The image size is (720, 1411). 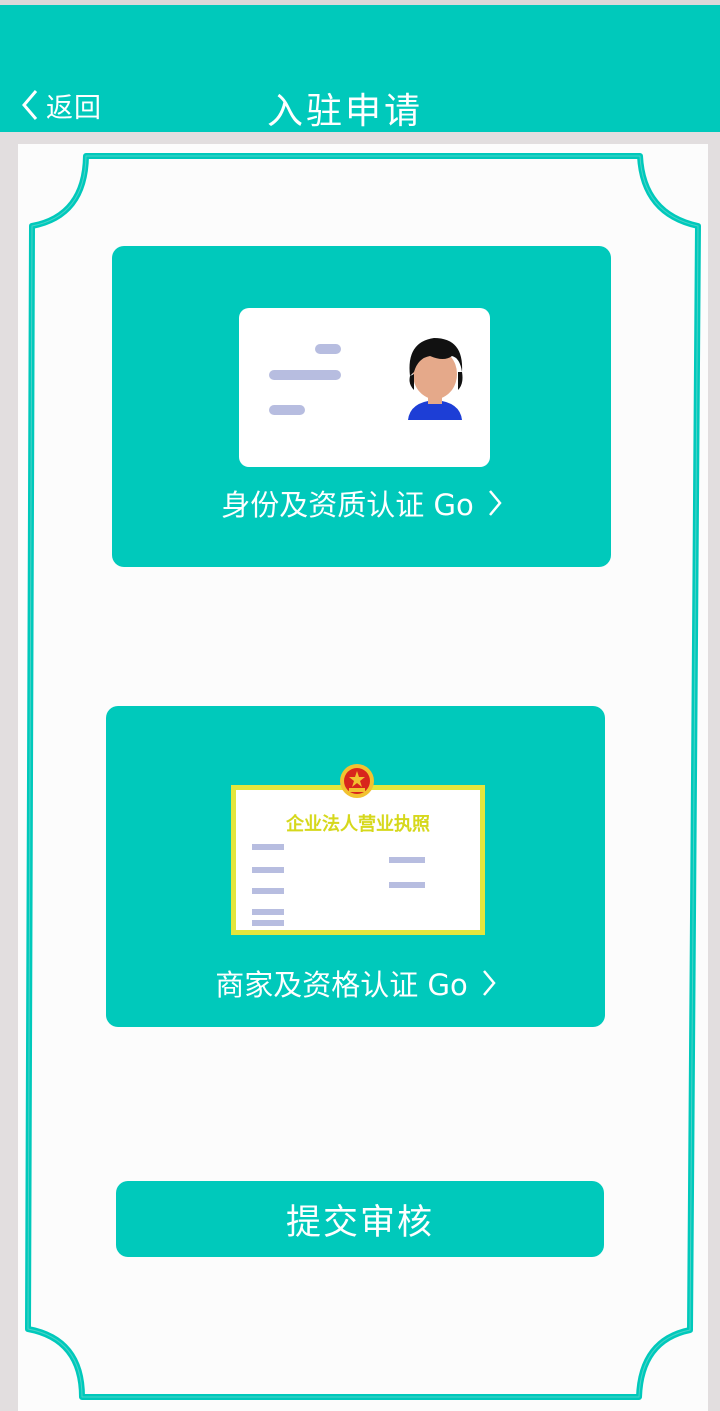 What do you see at coordinates (364, 387) in the screenshot?
I see `id-card-illustration` at bounding box center [364, 387].